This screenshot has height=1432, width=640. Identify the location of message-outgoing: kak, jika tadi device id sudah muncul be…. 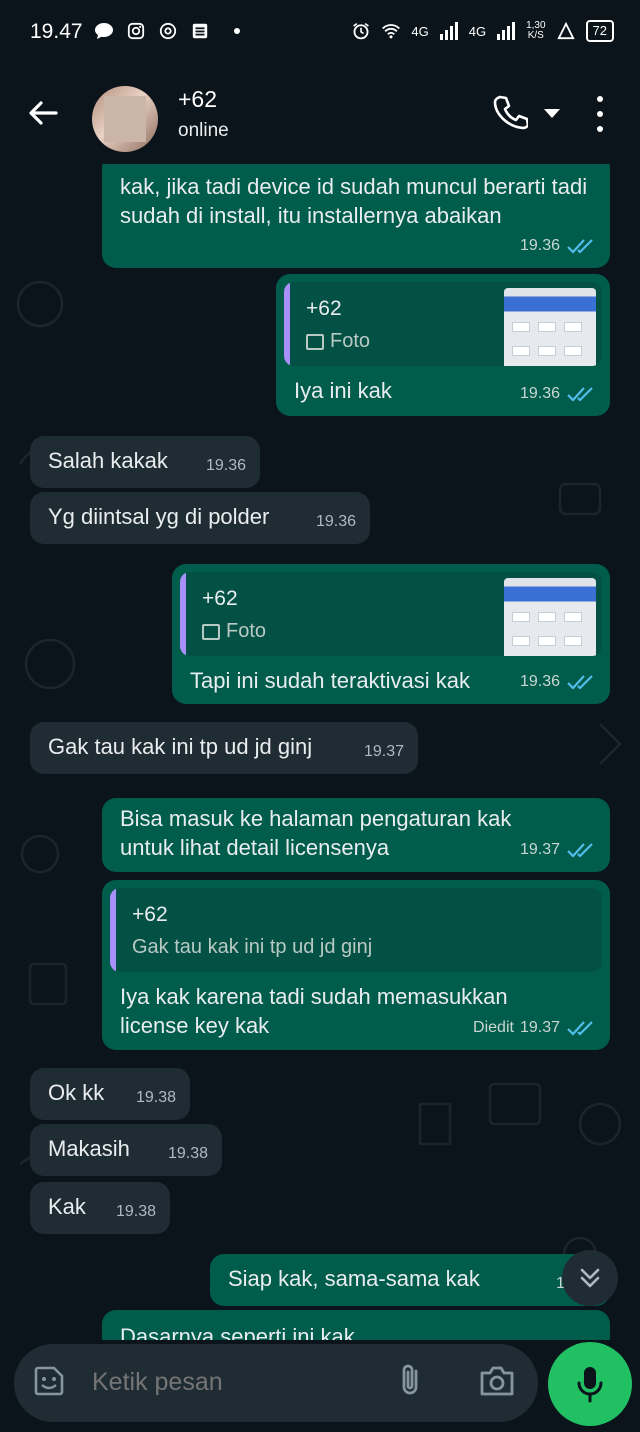
(356, 216).